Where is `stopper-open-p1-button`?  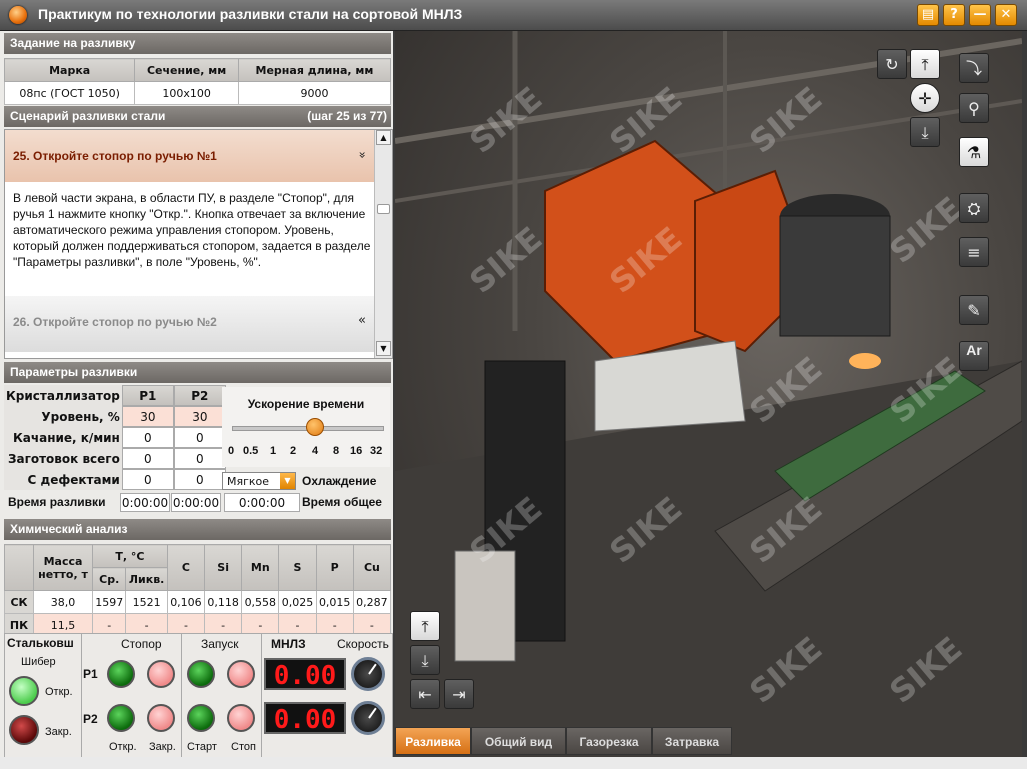 stopper-open-p1-button is located at coordinates (121, 674).